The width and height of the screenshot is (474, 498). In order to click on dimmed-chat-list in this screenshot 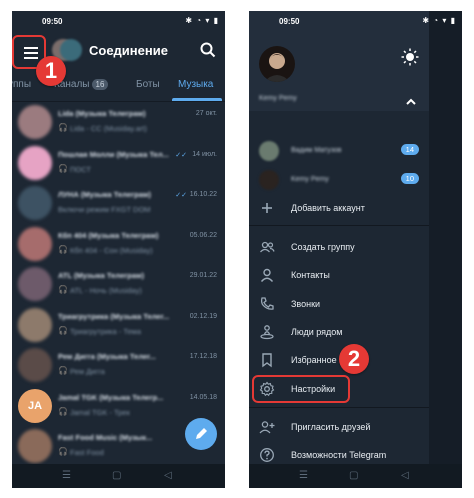, I will do `click(445, 249)`.